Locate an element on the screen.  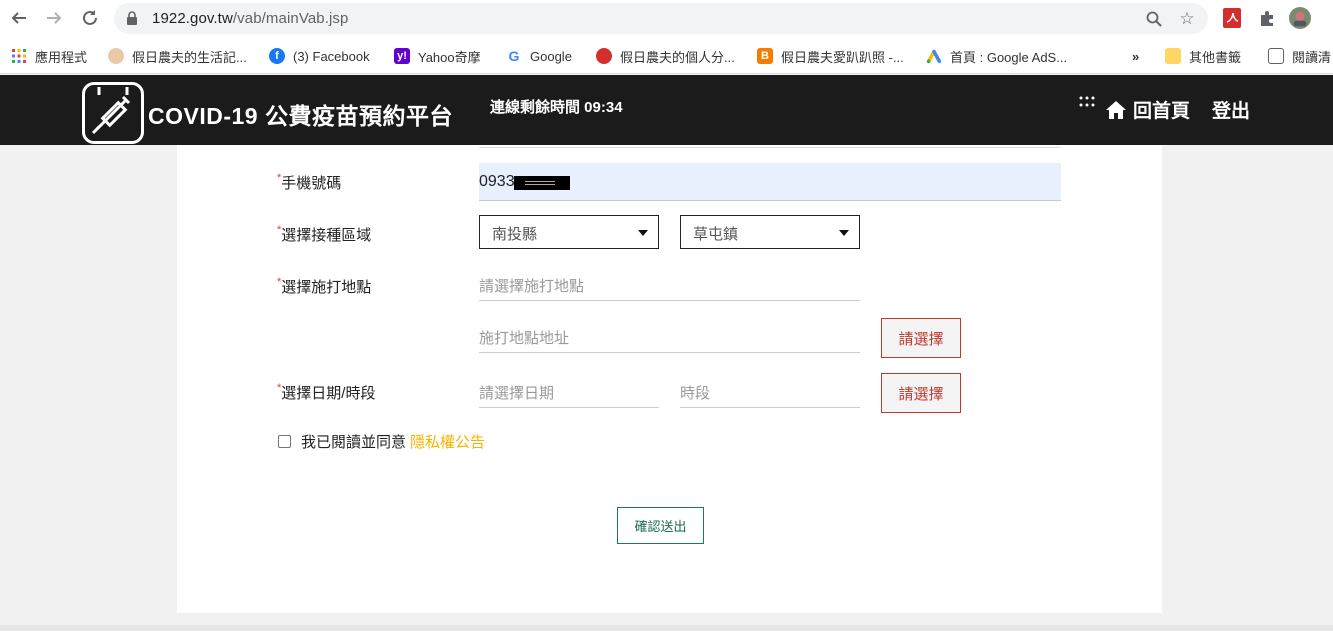
label-text: 選擇施打地點 is located at coordinates (326, 287).